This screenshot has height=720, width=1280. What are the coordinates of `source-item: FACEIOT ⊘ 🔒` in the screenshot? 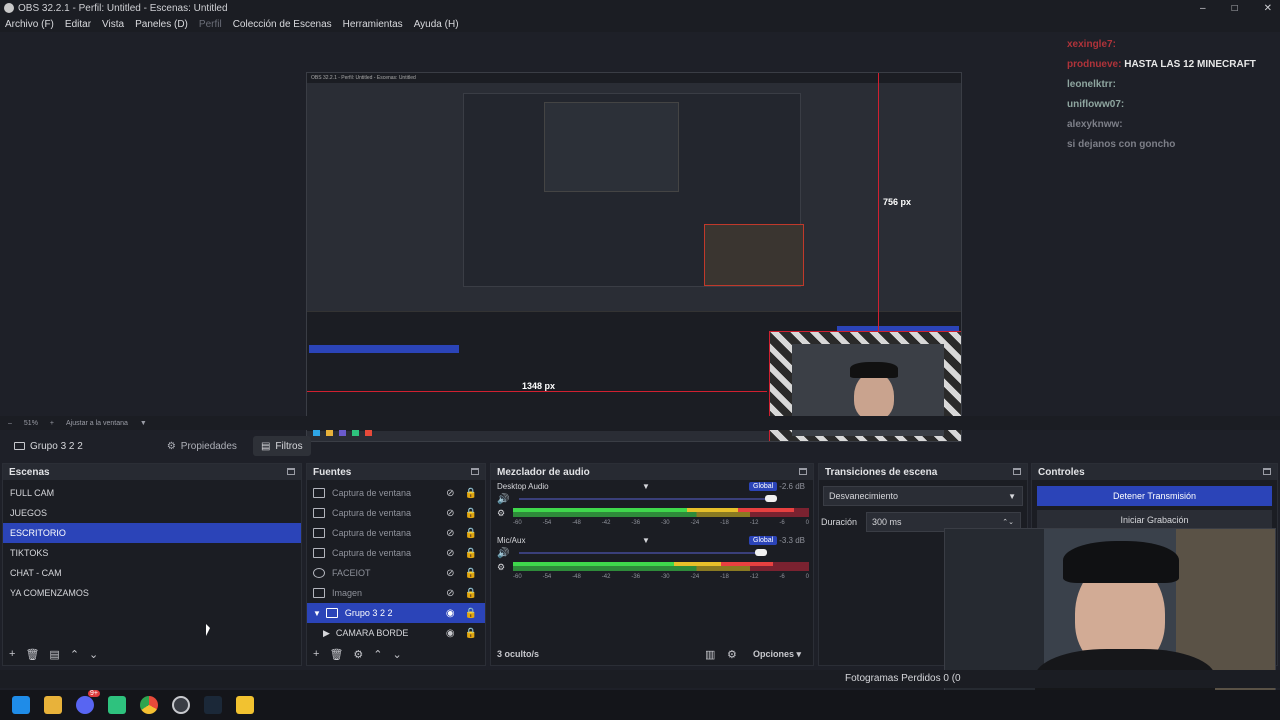 It's located at (396, 573).